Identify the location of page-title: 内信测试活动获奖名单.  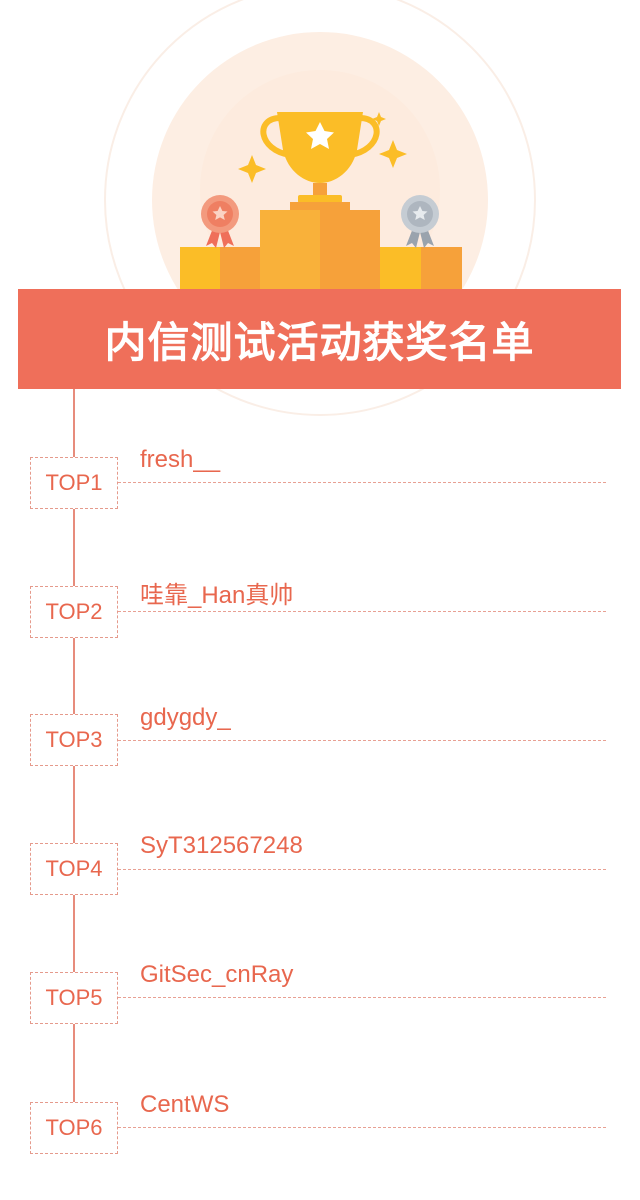
(319, 342).